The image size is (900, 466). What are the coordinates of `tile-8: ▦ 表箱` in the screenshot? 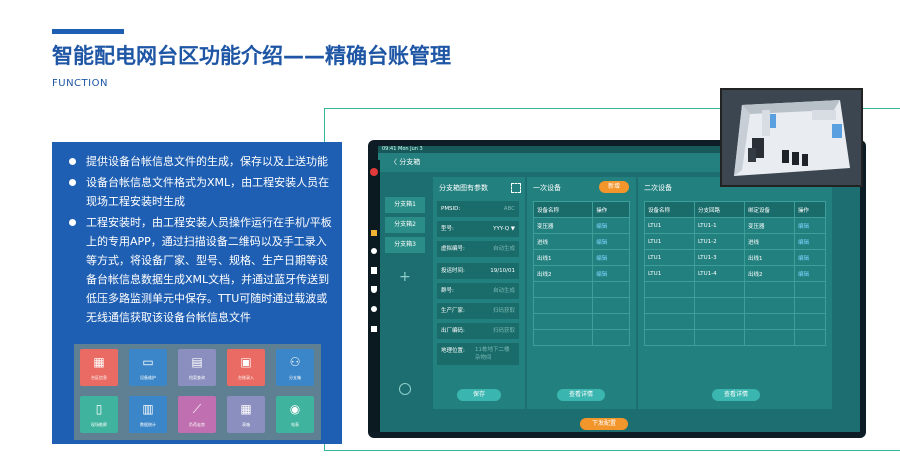 It's located at (246, 414).